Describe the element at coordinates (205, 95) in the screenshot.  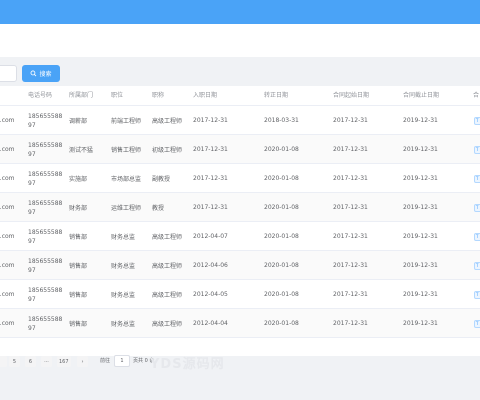
I see `column-header-entry-date: 入职日期` at that location.